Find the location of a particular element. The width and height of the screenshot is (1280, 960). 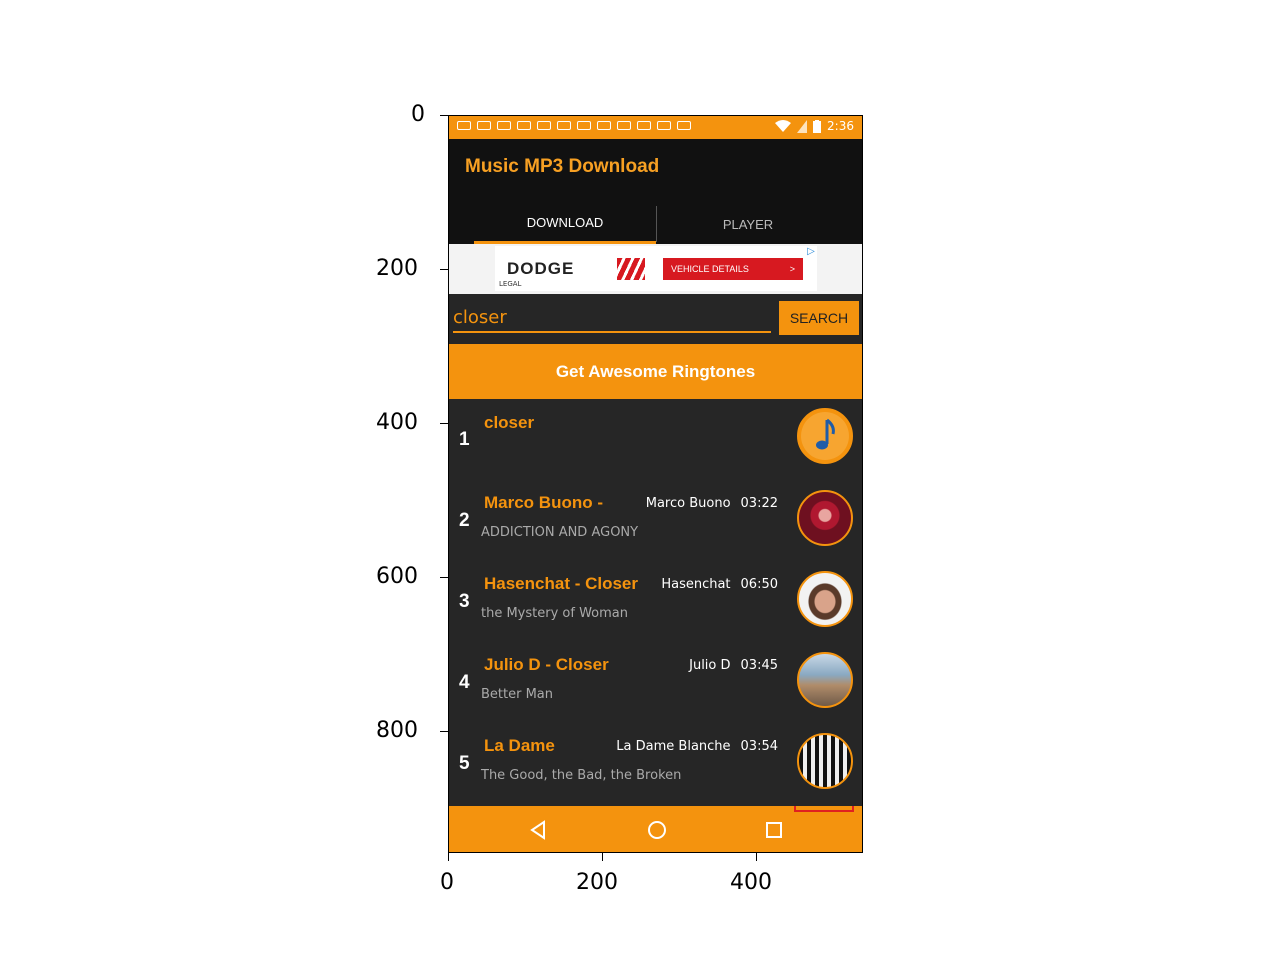

y-tick-label: 400 is located at coordinates (397, 422).